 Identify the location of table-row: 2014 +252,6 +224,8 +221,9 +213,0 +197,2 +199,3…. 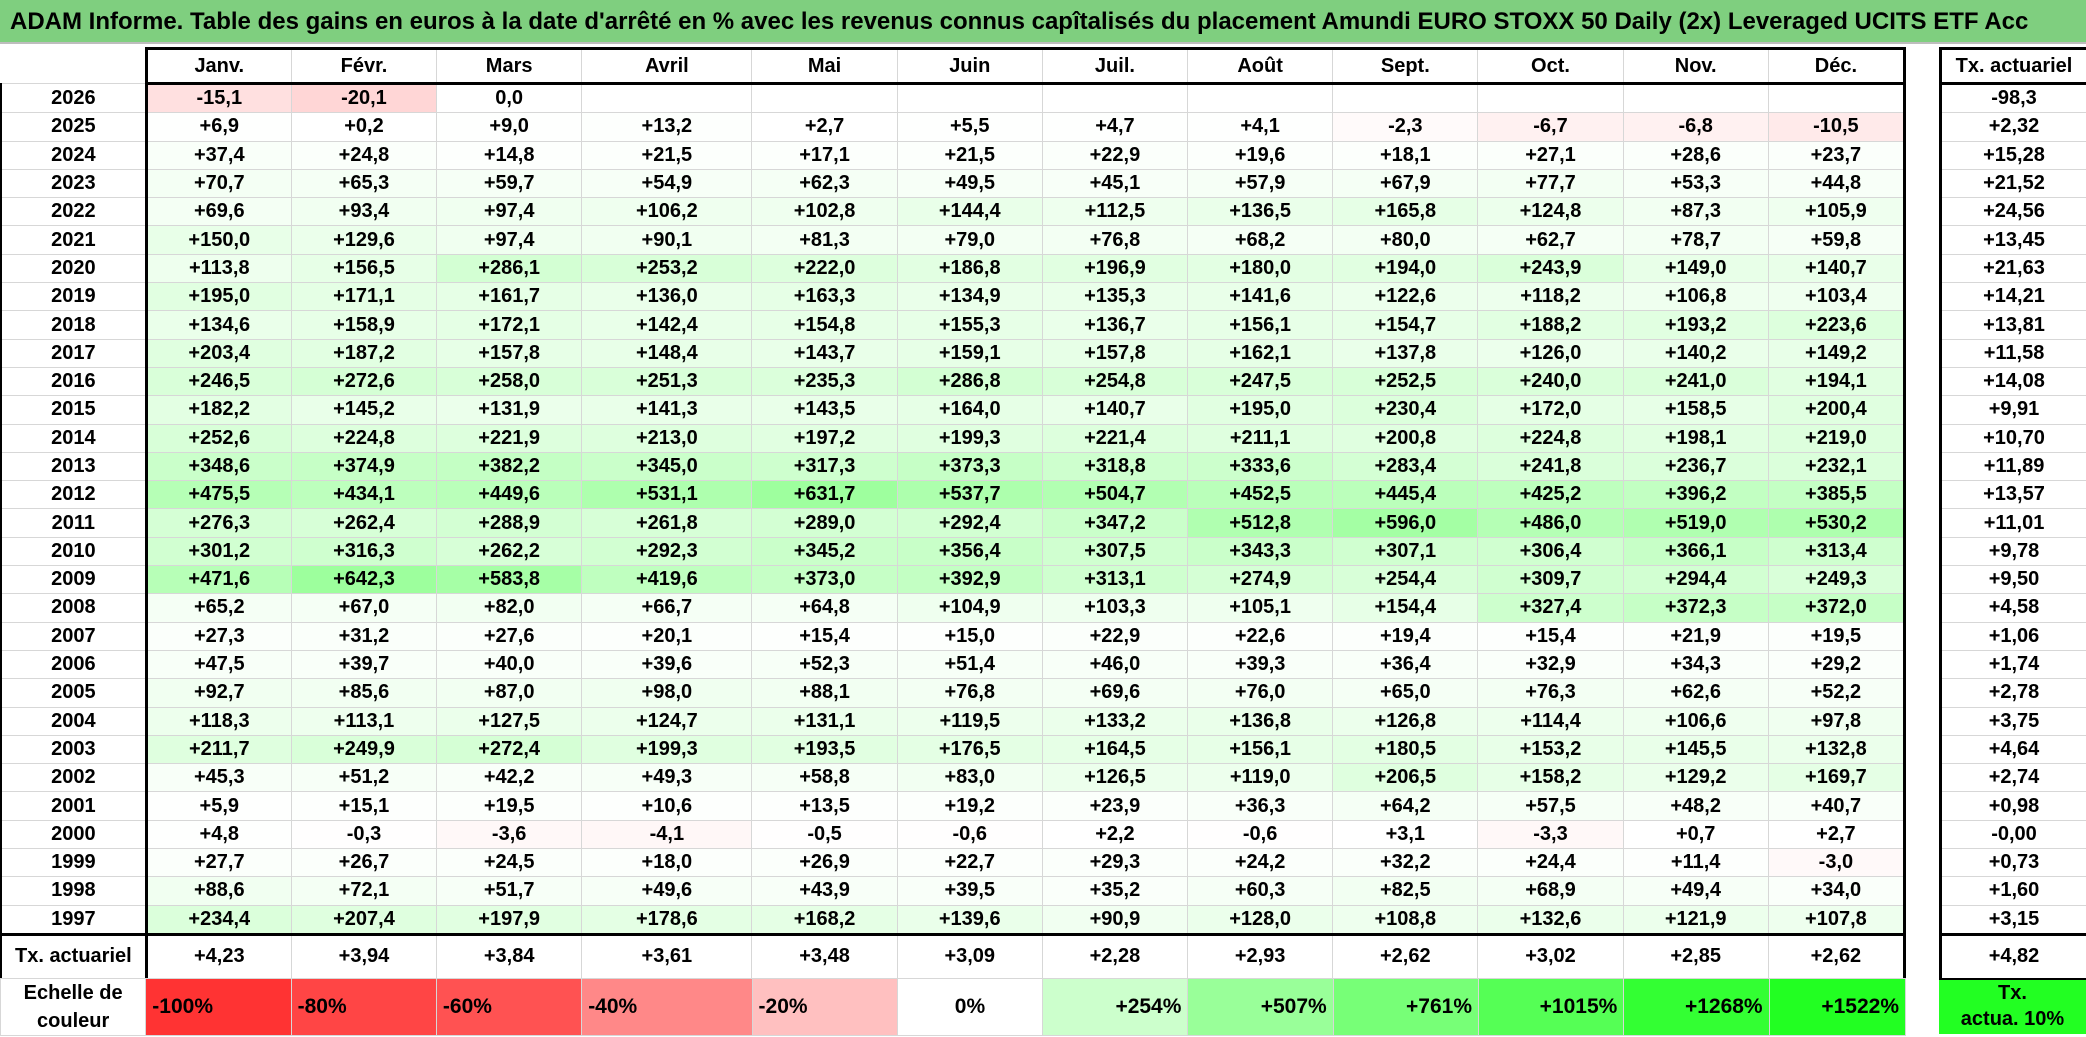
(953, 438).